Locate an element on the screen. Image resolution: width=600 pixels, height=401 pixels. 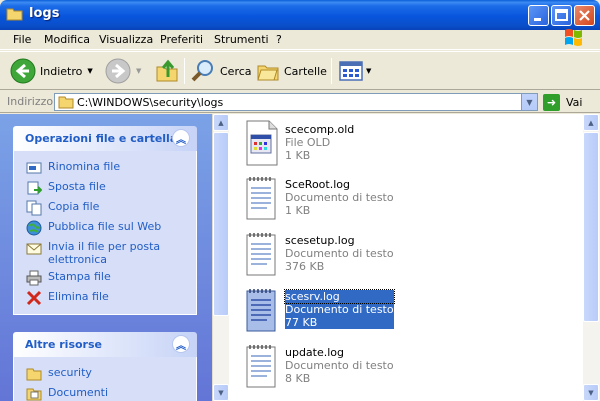
toolbar-separator is located at coordinates (331, 71).